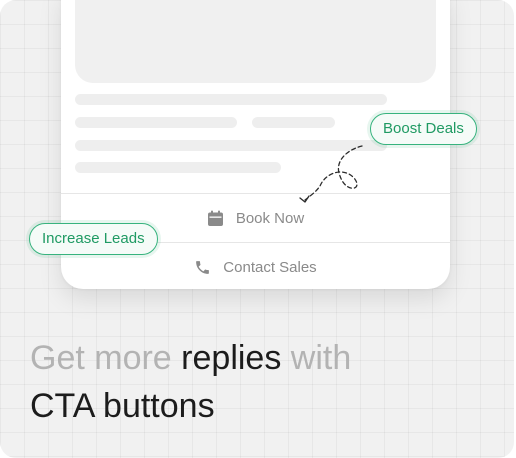  I want to click on boost-deals-tag: Boost Deals, so click(423, 129).